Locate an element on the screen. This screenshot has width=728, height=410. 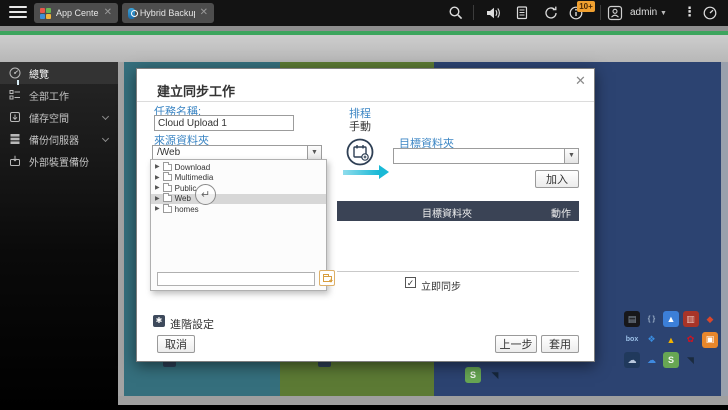
resource-monitor-icon is located at coordinates (710, 13).